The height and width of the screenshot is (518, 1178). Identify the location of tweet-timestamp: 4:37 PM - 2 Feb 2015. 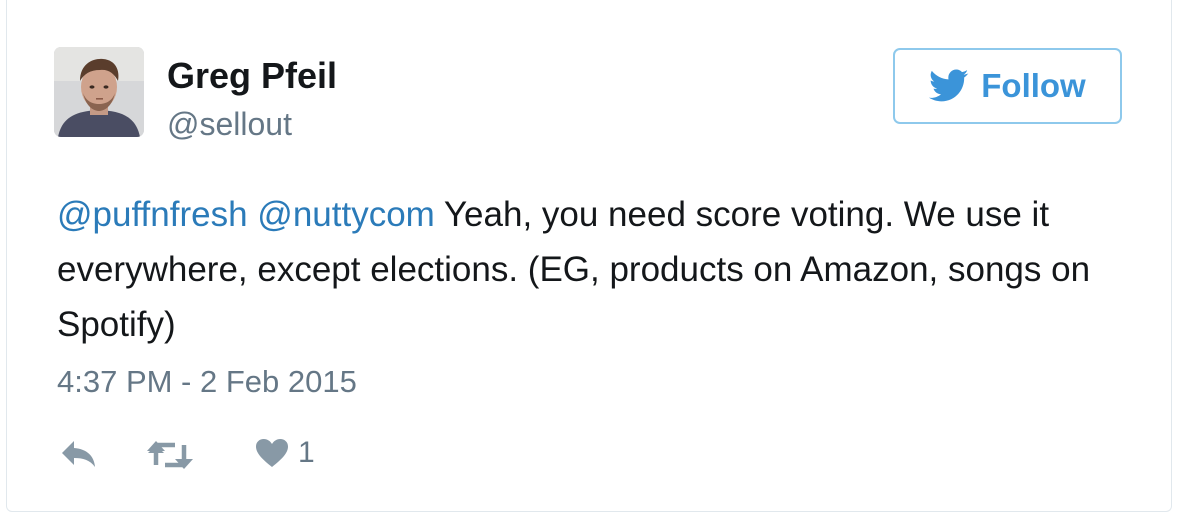
(207, 382).